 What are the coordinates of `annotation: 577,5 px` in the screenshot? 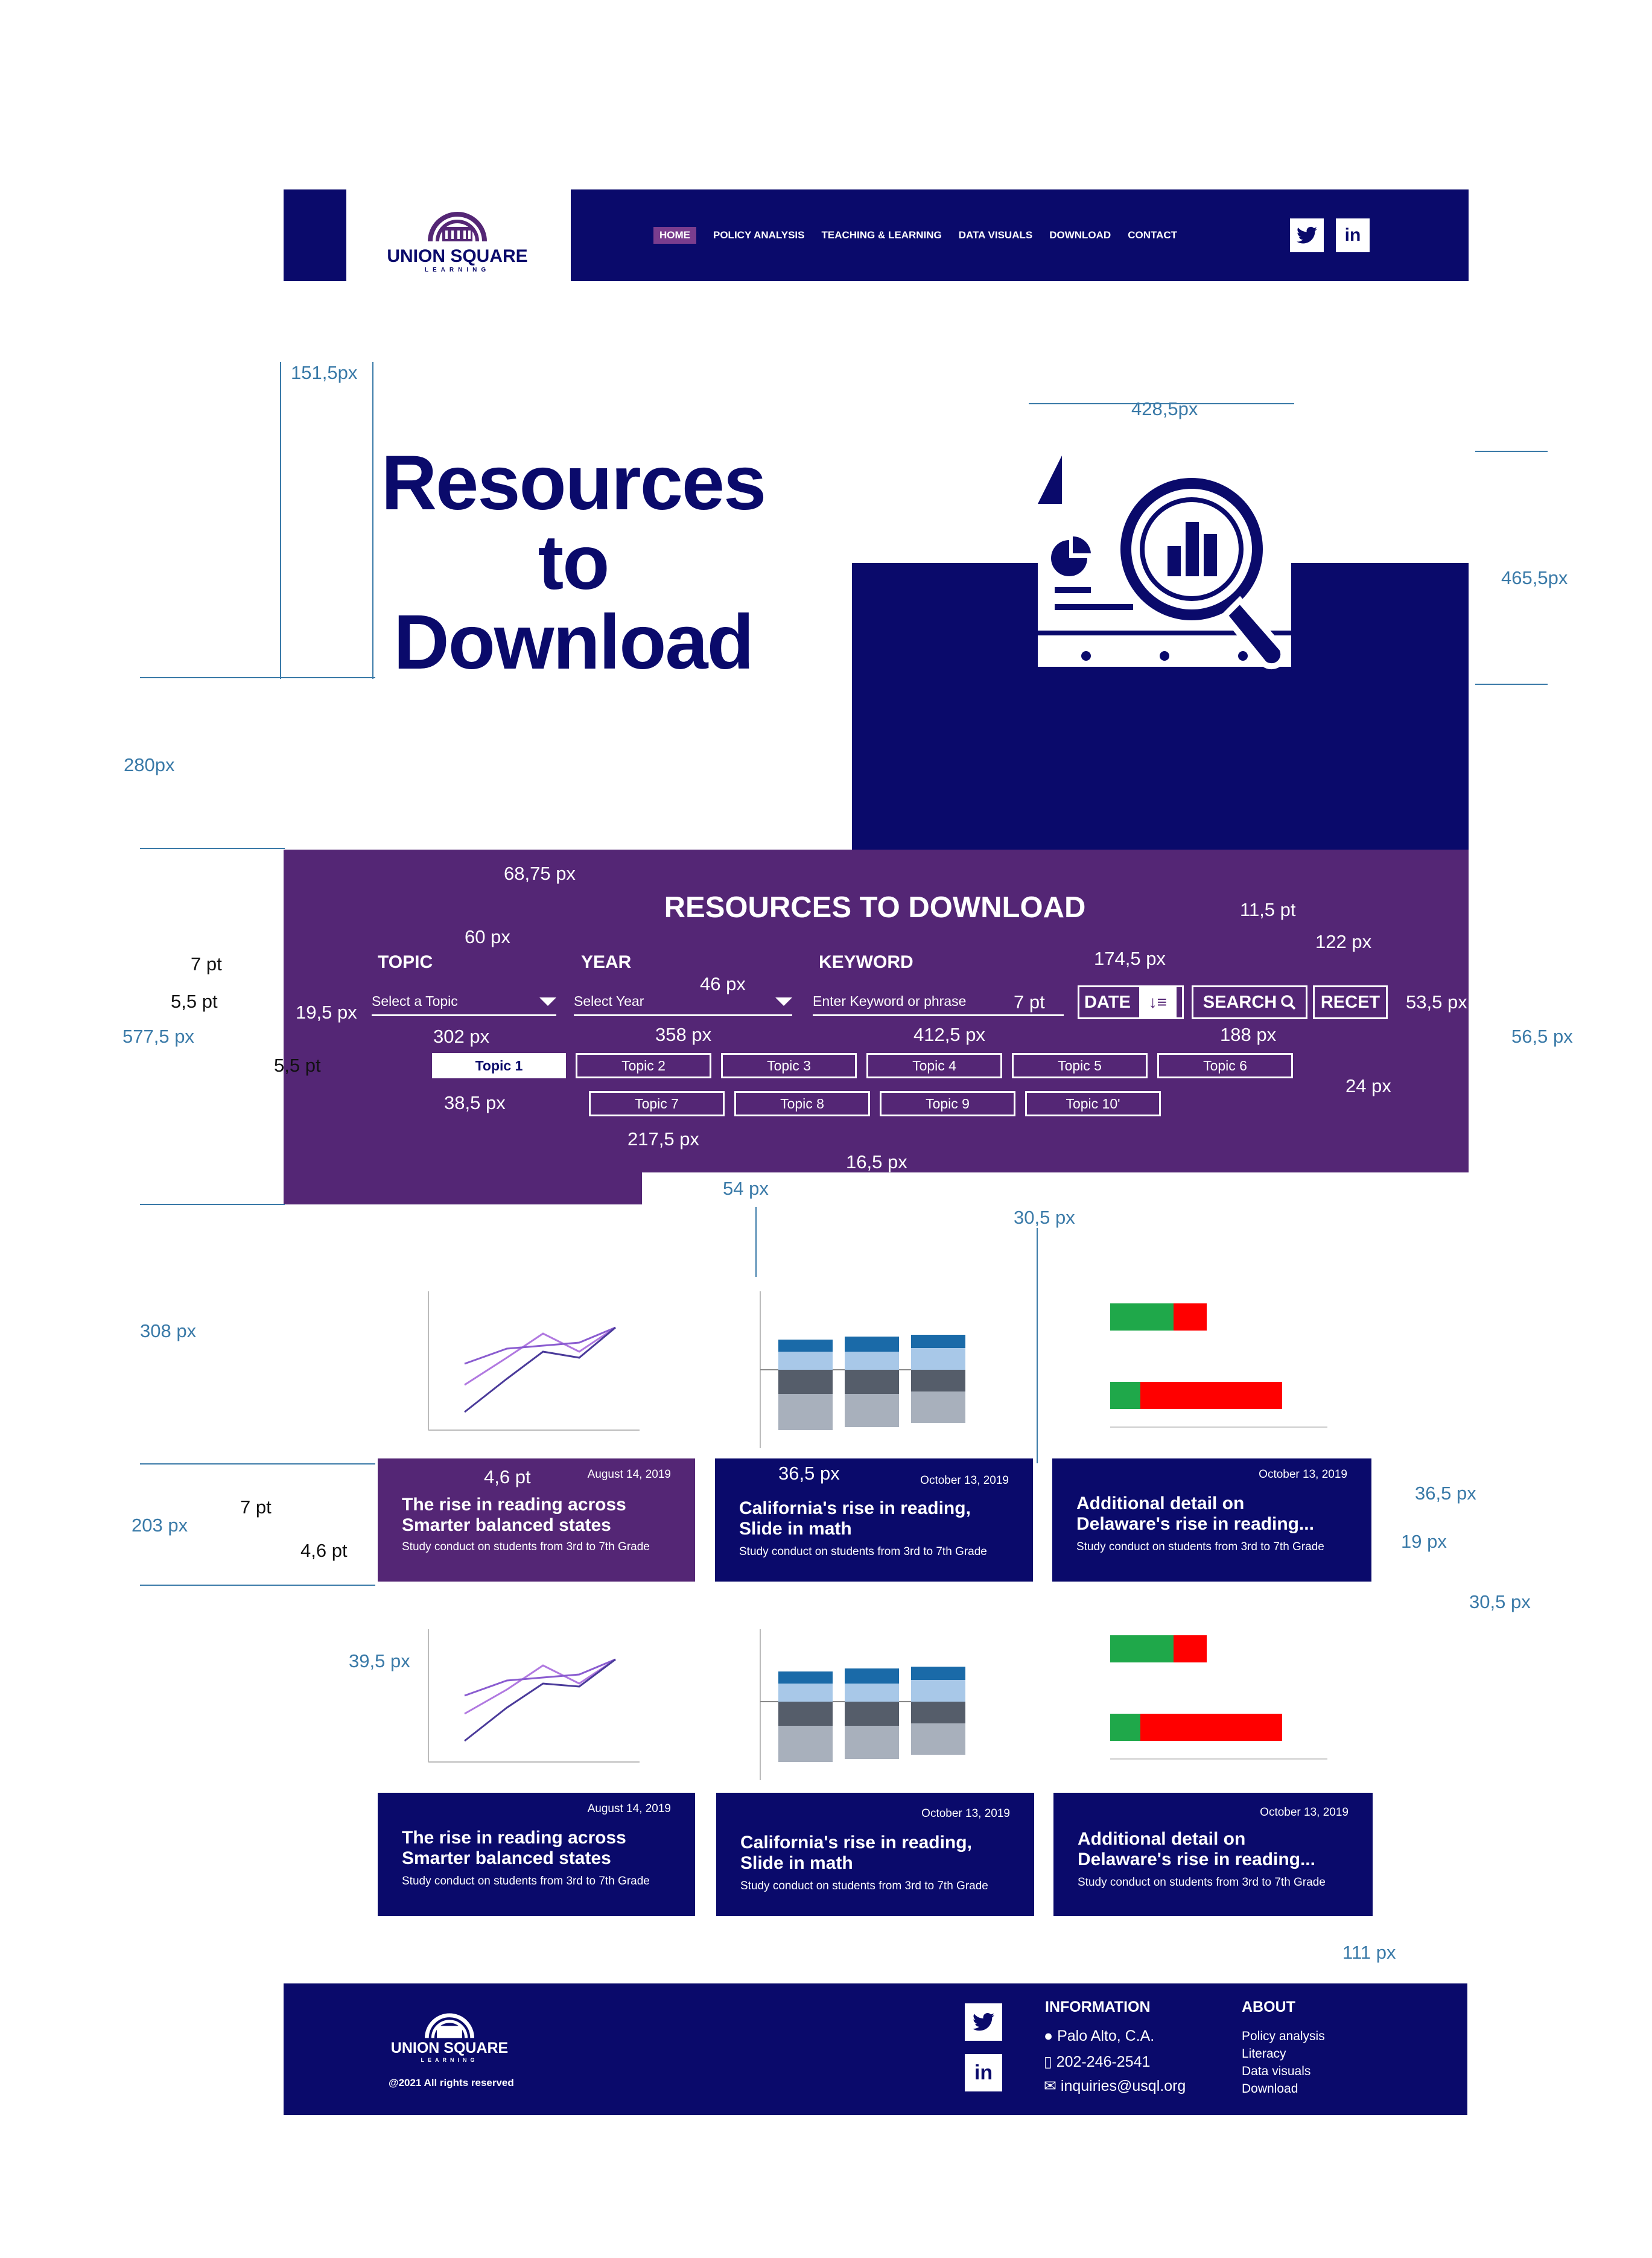 It's located at (158, 1036).